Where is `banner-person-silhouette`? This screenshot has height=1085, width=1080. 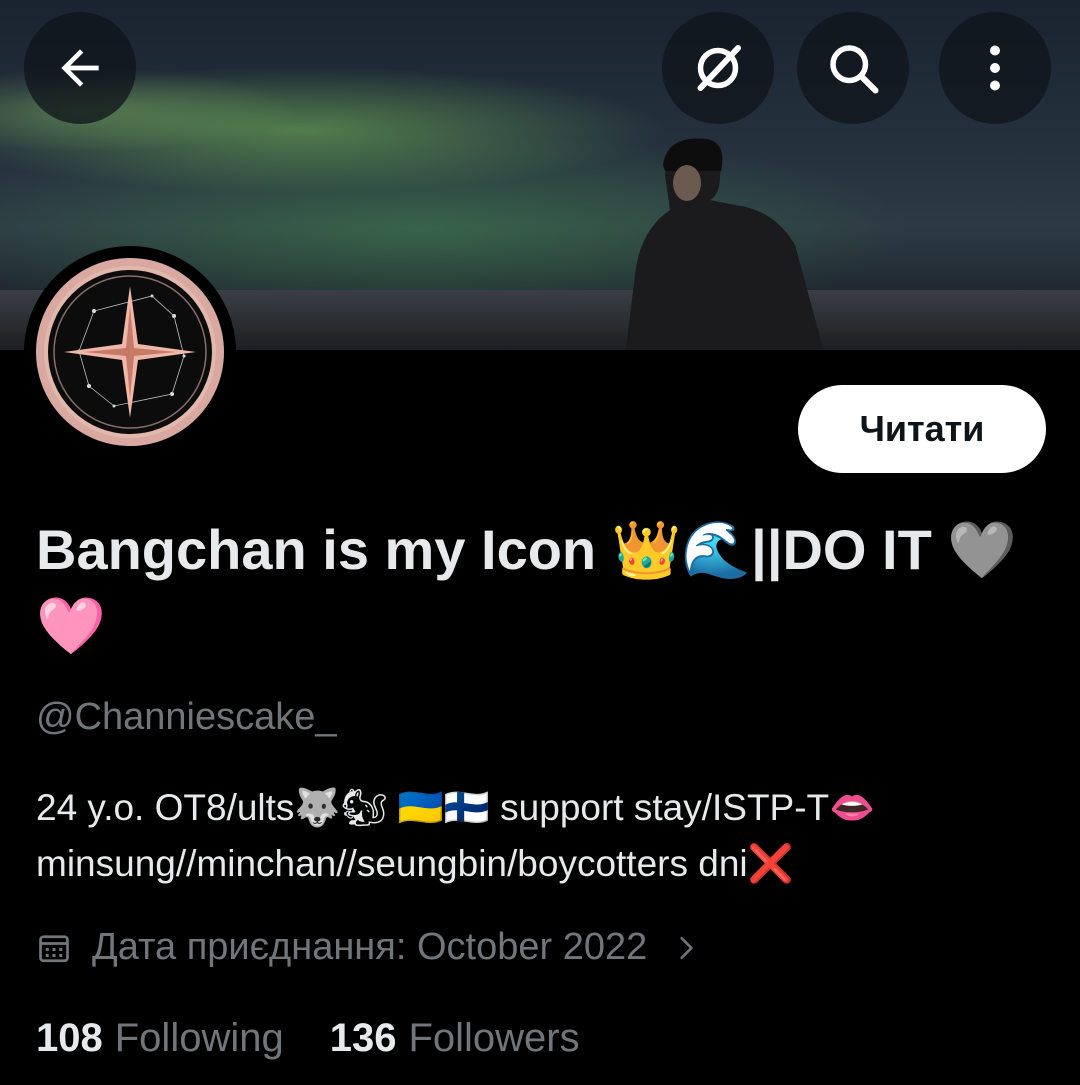 banner-person-silhouette is located at coordinates (724, 244).